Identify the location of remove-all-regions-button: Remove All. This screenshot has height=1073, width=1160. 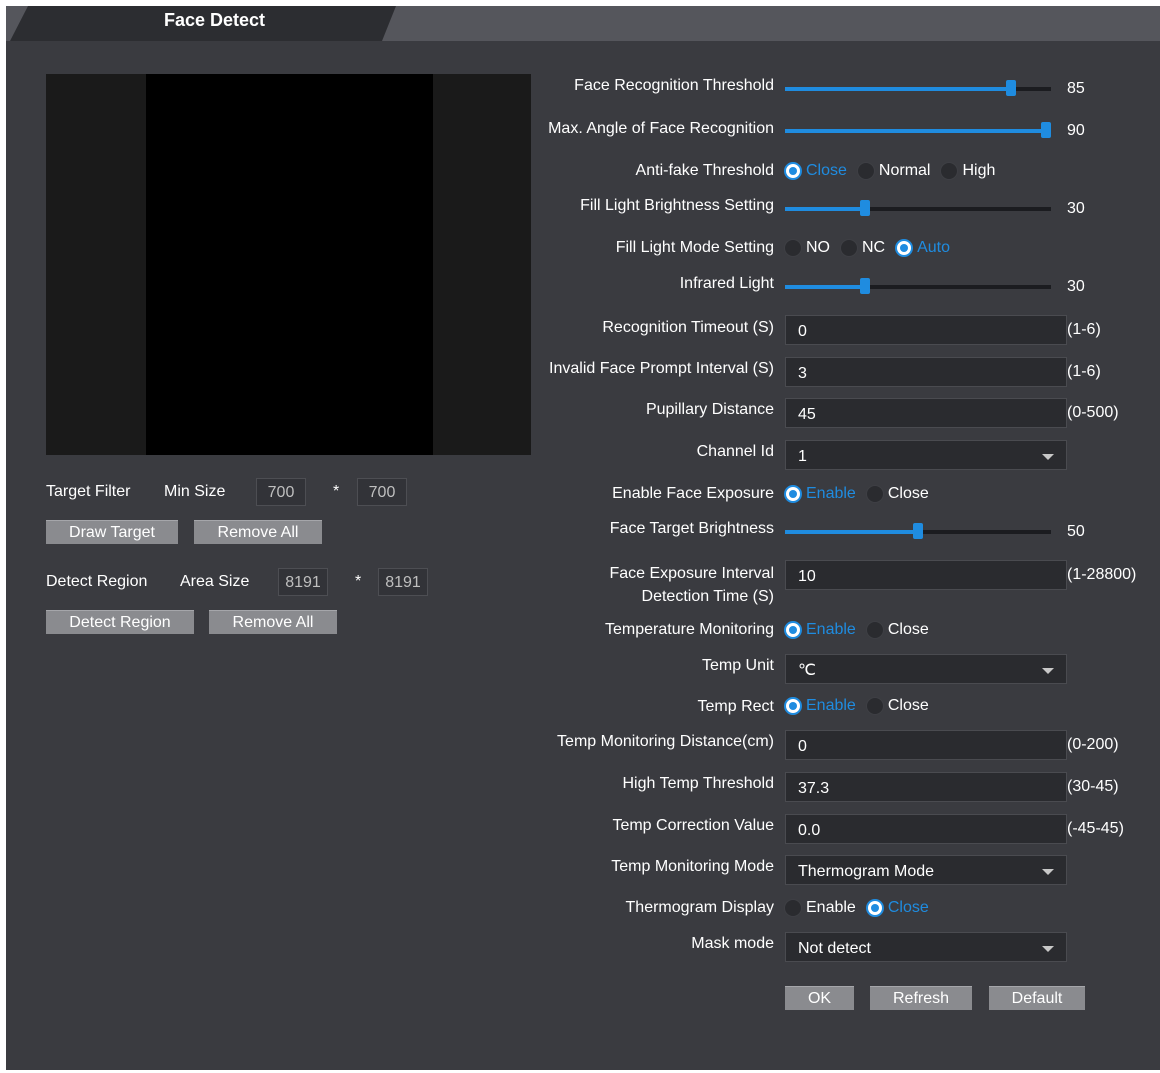
(273, 622).